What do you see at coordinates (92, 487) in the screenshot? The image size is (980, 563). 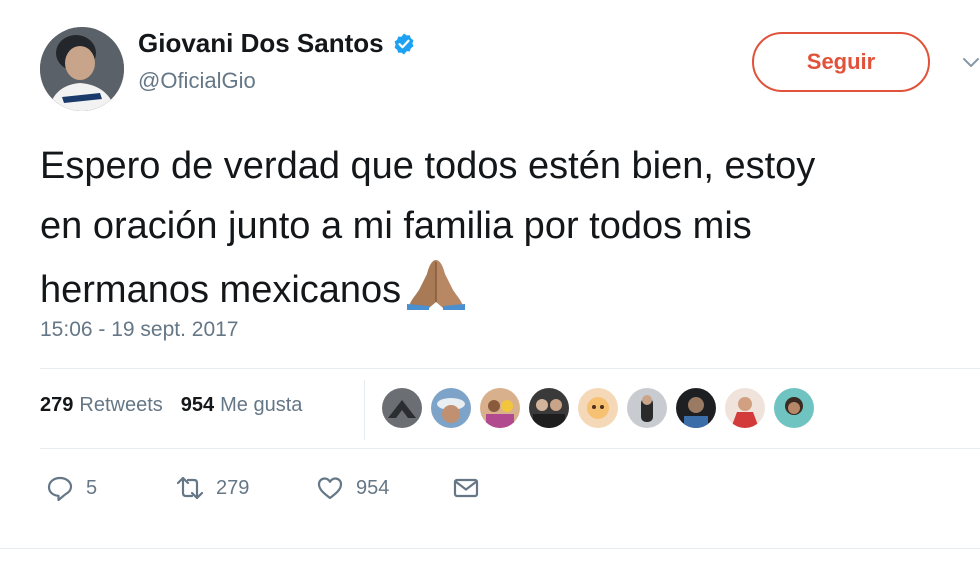 I see `reply-count: 5` at bounding box center [92, 487].